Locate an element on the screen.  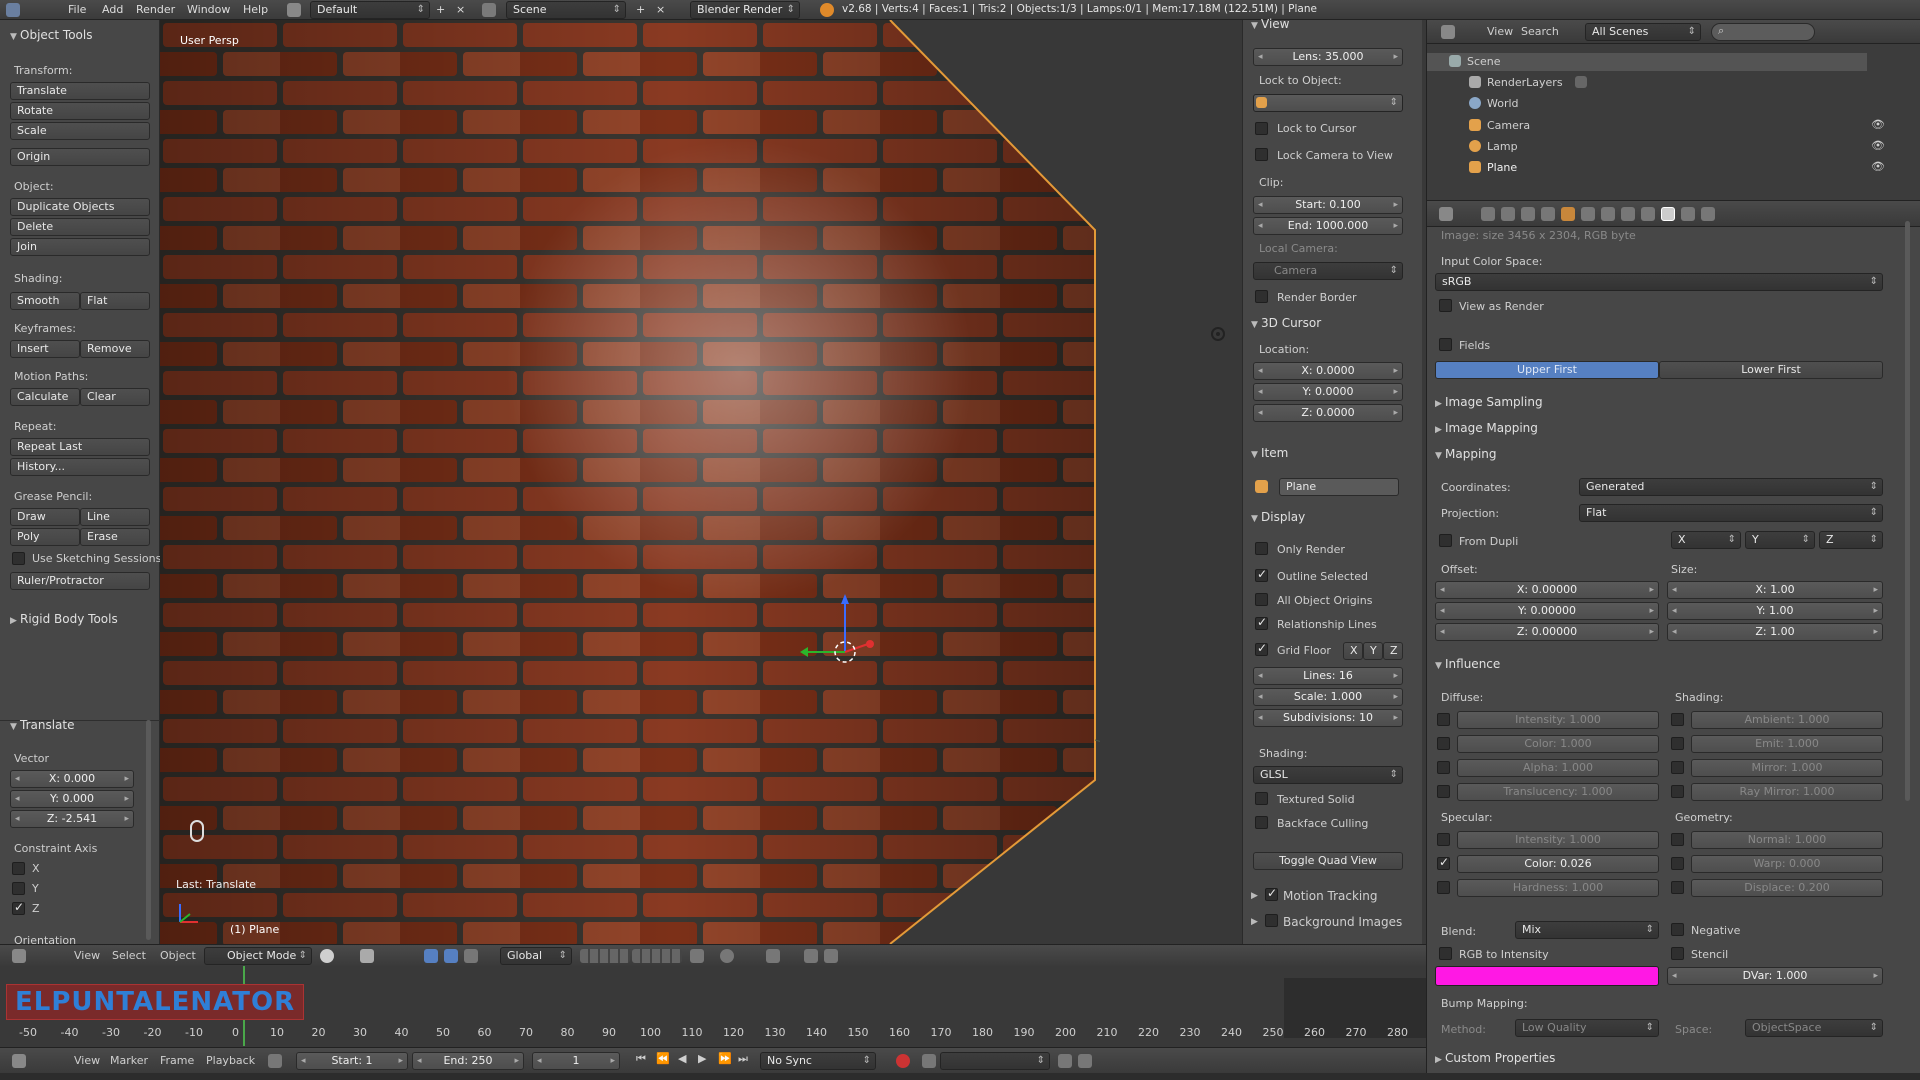
shading-mode-select: GLSL is located at coordinates (1328, 775).